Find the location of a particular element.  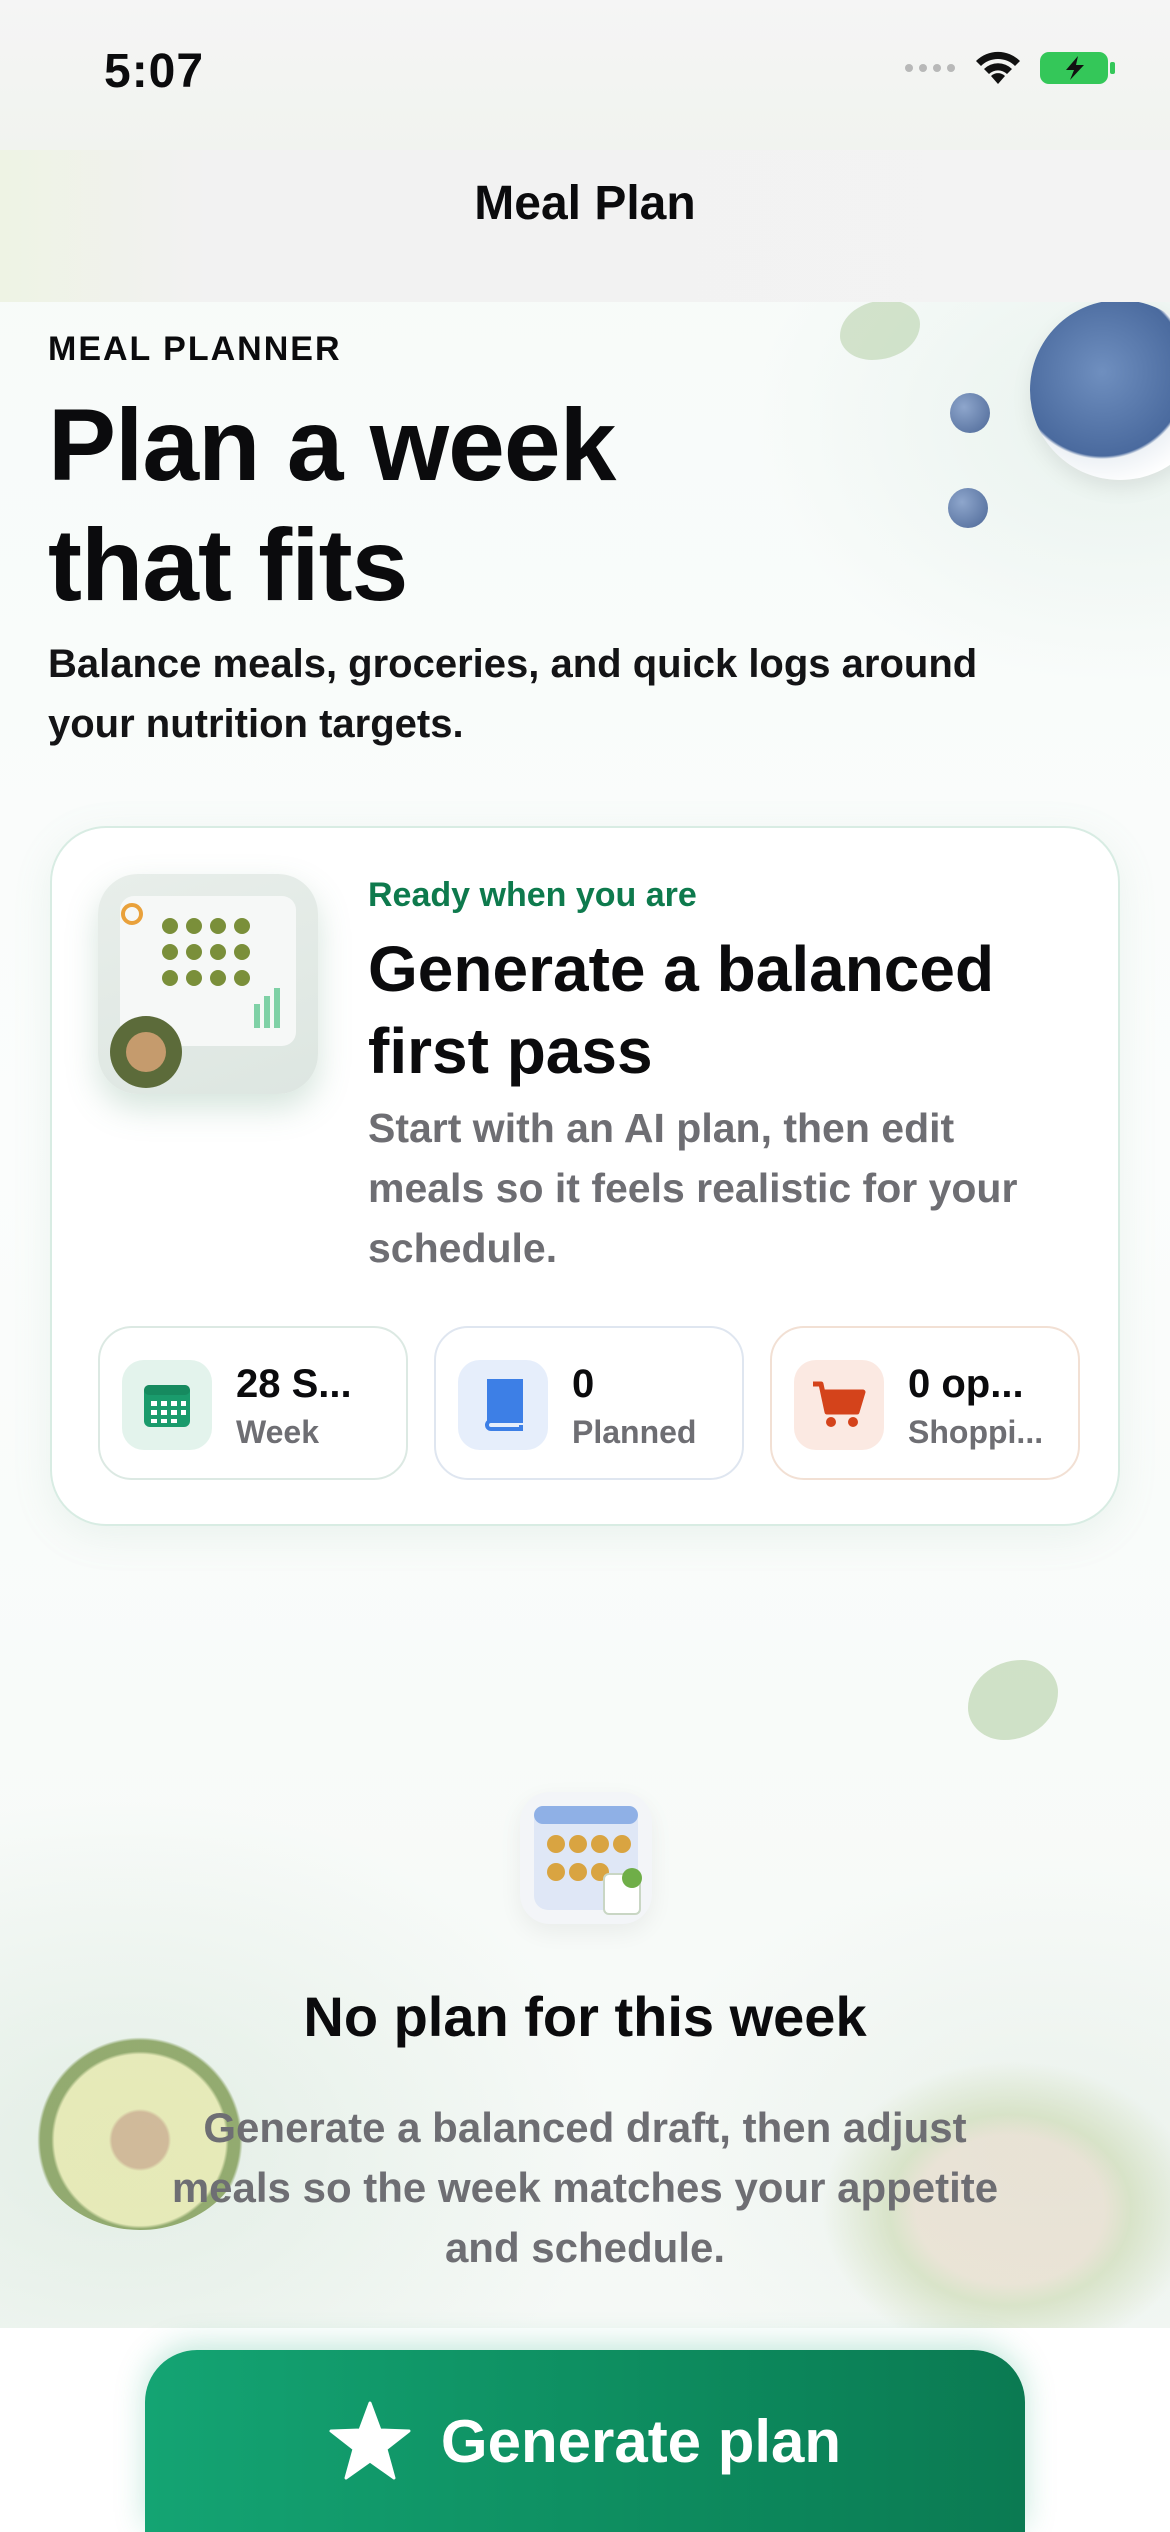

planned-chip: 0 Planned is located at coordinates (589, 1403).